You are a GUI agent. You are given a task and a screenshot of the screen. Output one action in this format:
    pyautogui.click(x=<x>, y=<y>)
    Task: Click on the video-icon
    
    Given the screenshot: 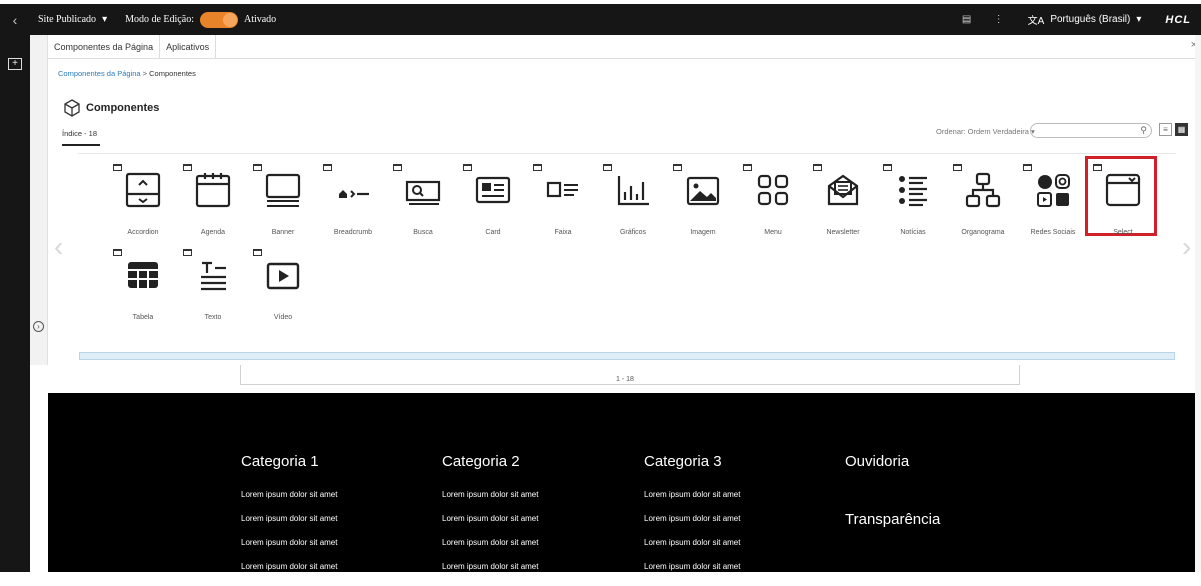 What is the action you would take?
    pyautogui.click(x=283, y=276)
    